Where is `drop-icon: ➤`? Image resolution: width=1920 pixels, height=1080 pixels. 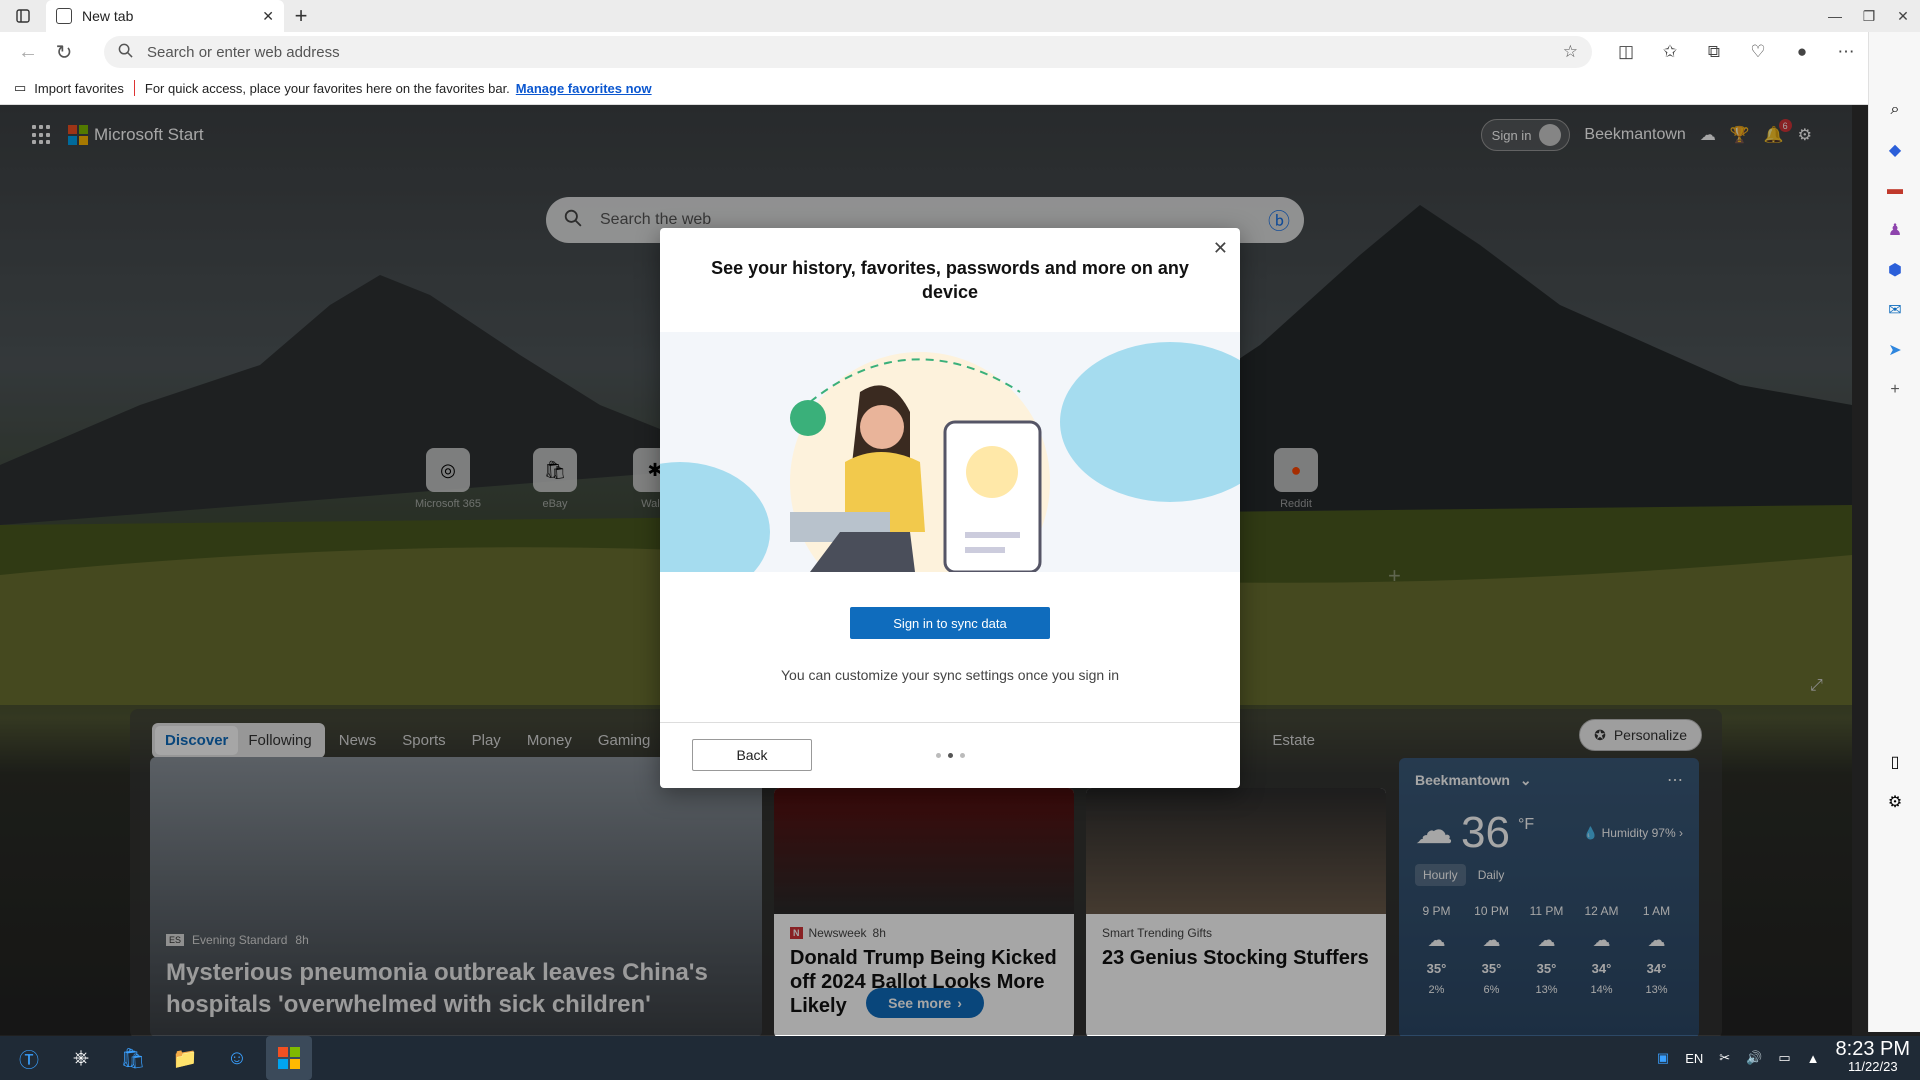 drop-icon: ➤ is located at coordinates (1894, 350).